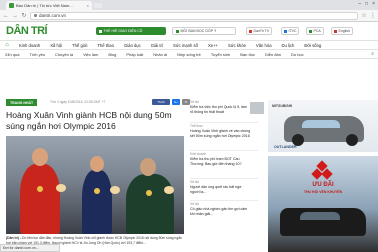 The width and height of the screenshot is (378, 252). I want to click on header-link-dantri-tv: DanTri TV, so click(259, 31).